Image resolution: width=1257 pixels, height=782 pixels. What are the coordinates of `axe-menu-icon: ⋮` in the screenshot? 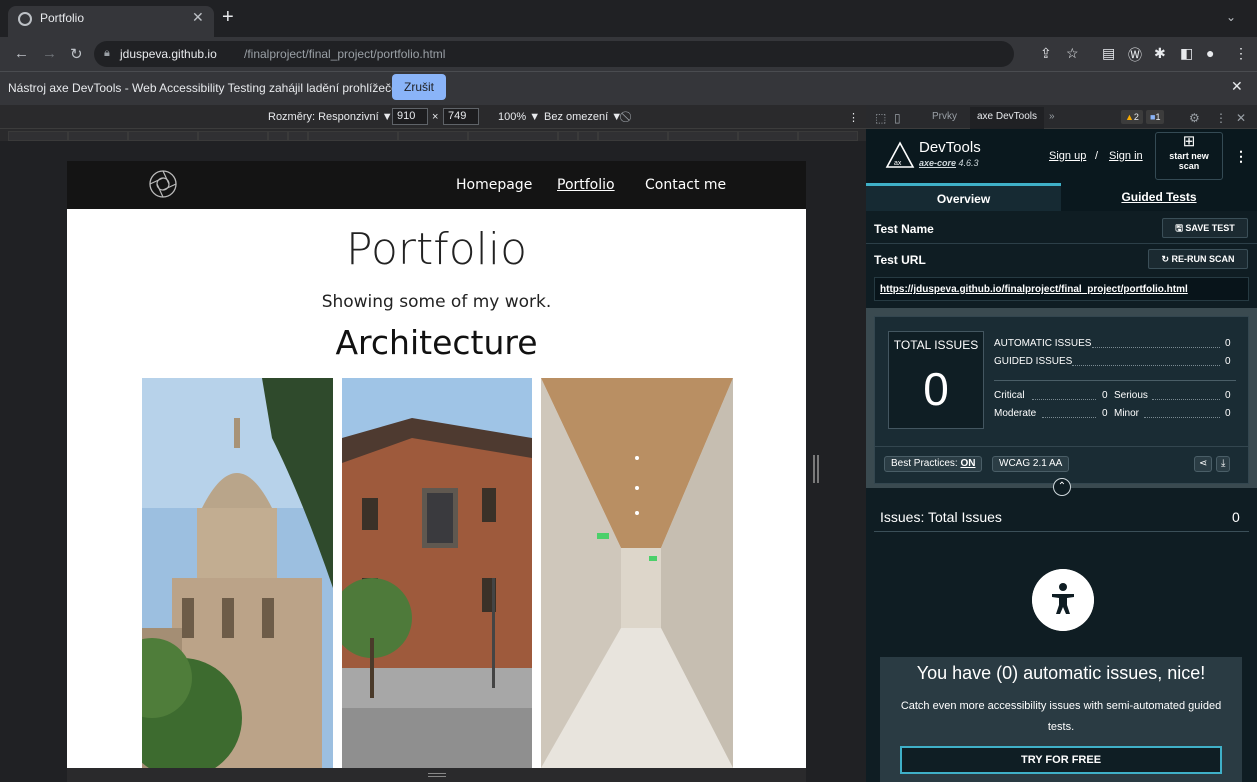 It's located at (1241, 156).